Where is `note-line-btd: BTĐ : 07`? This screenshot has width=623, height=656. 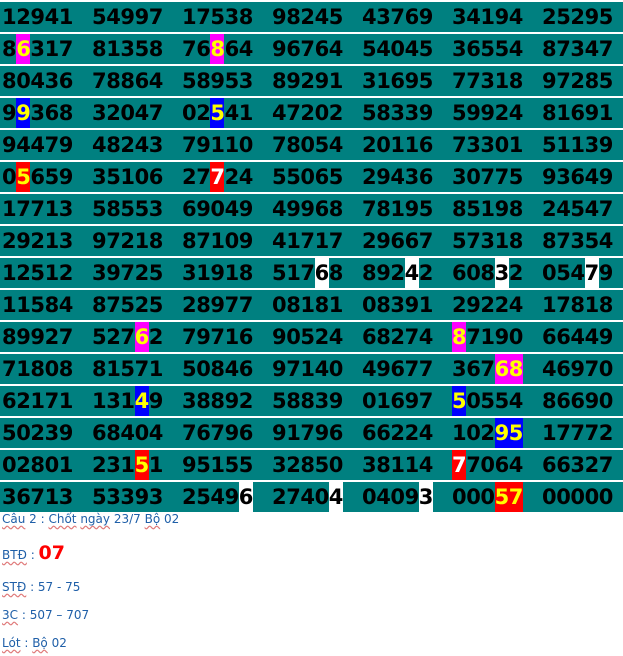 note-line-btd: BTĐ : 07 is located at coordinates (33, 553).